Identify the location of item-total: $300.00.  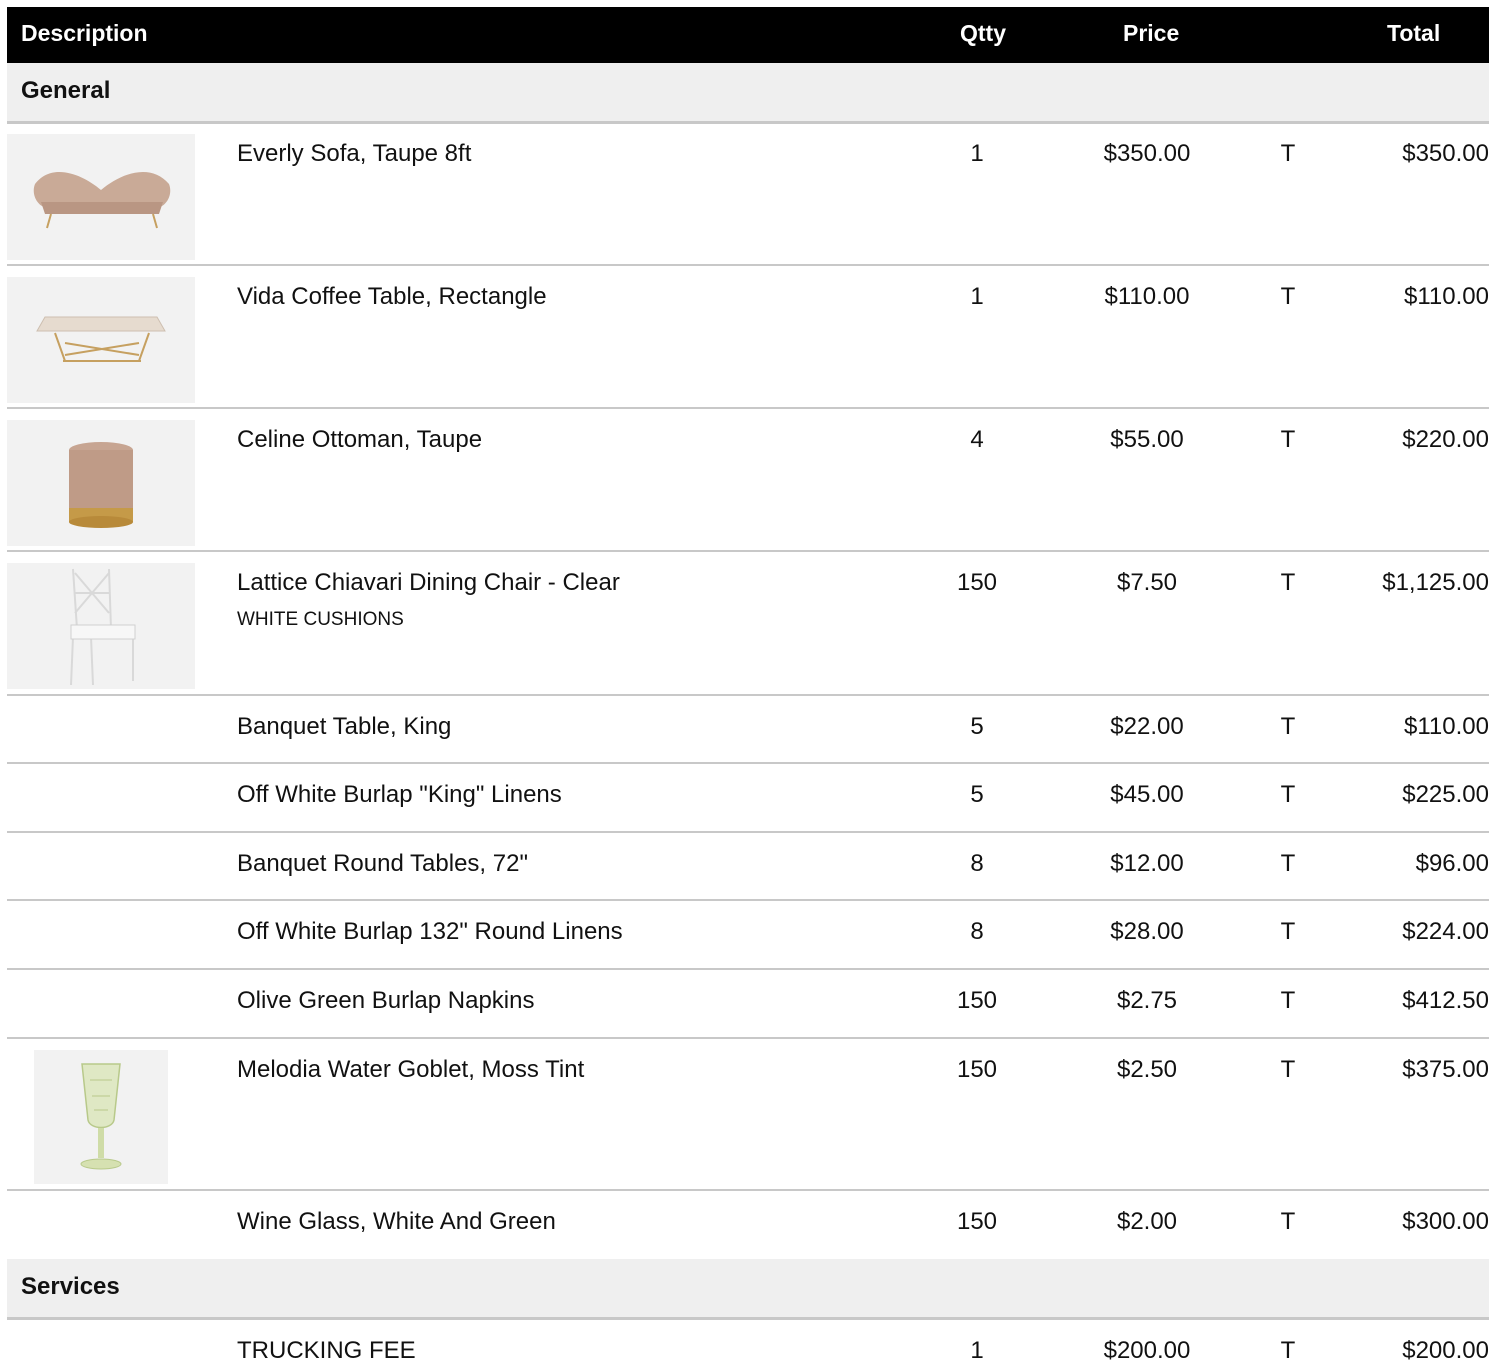
(1445, 1221).